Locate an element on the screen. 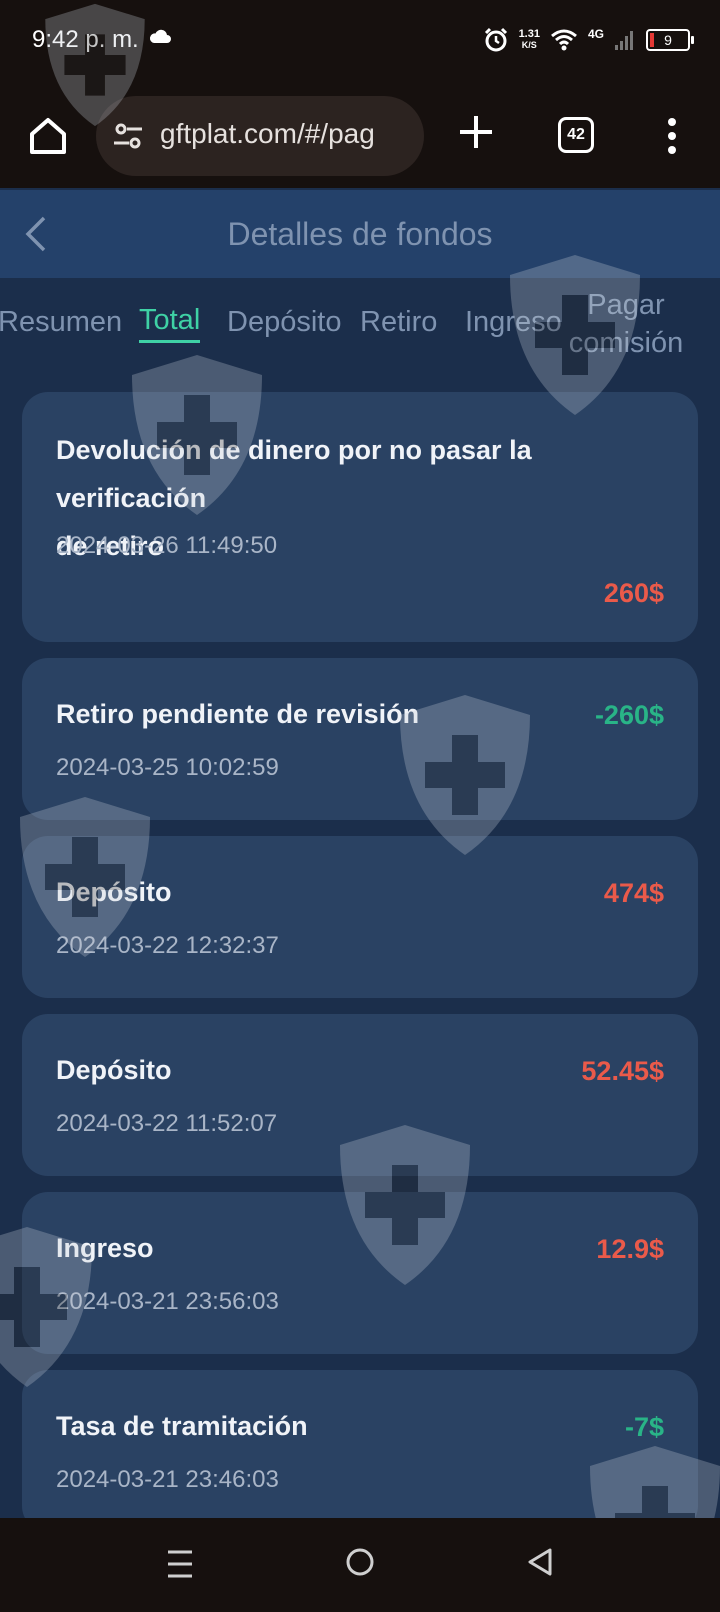  home-circle-icon is located at coordinates (360, 1562).